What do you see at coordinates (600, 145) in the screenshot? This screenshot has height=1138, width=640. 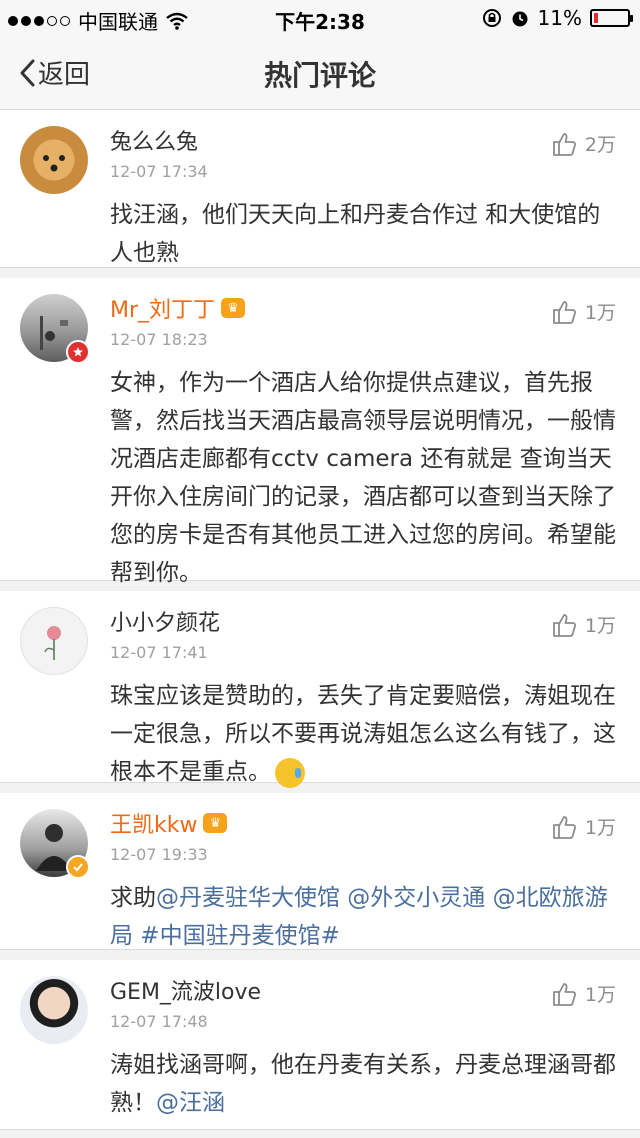 I see `like-count: 2万` at bounding box center [600, 145].